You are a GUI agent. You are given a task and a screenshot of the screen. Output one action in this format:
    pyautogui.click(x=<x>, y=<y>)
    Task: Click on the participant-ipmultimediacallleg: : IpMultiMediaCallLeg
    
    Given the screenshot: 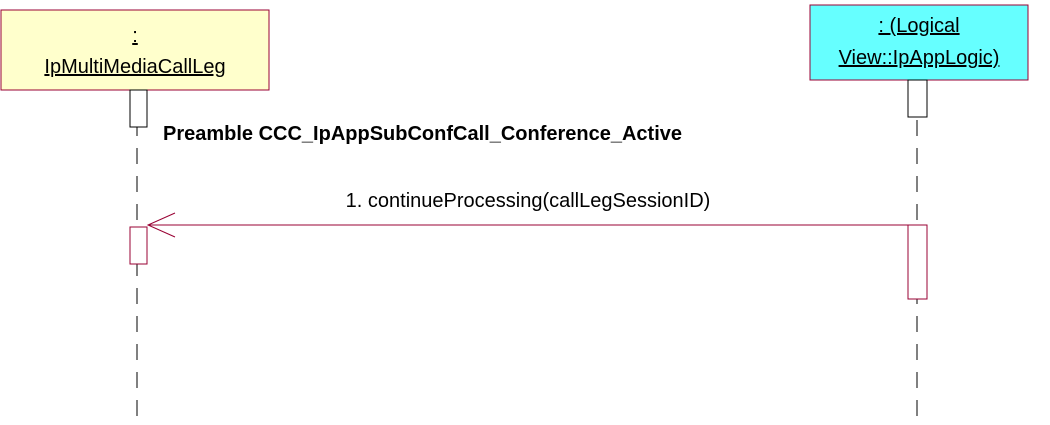 What is the action you would take?
    pyautogui.click(x=135, y=50)
    